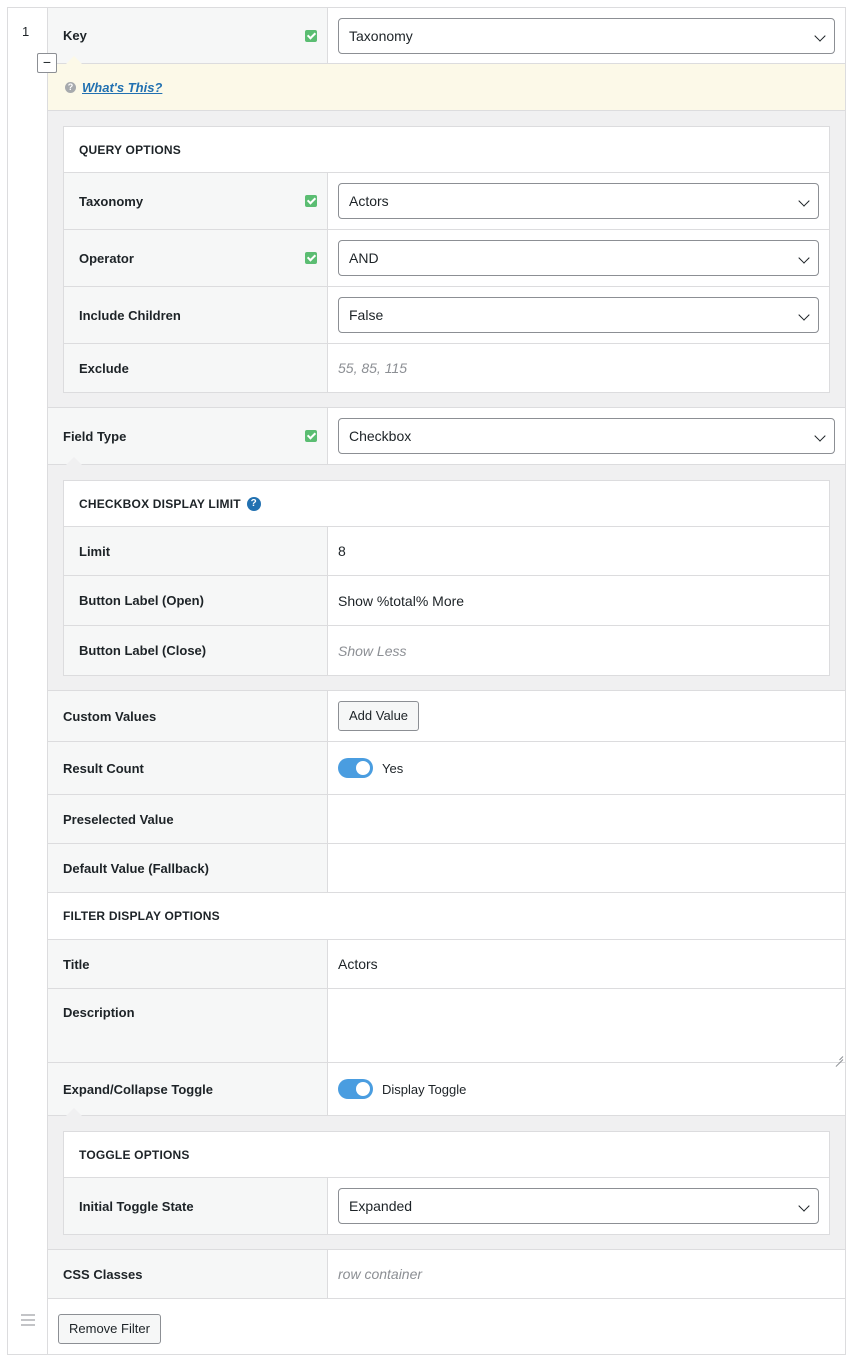  What do you see at coordinates (188, 768) in the screenshot?
I see `result-count-label-cell: Result Count` at bounding box center [188, 768].